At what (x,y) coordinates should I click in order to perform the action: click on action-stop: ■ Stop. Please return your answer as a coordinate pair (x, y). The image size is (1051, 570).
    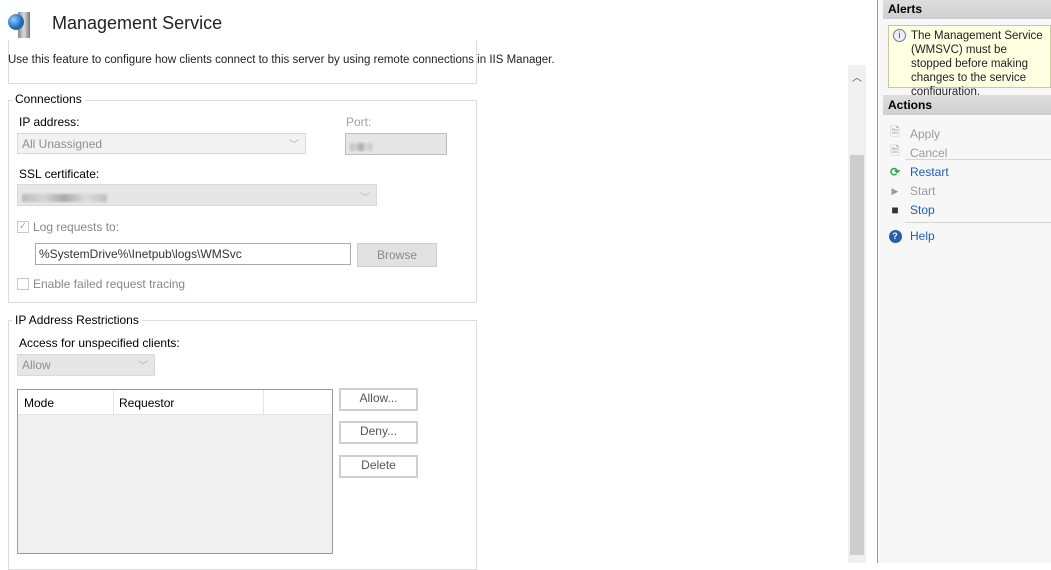
    Looking at the image, I should click on (911, 210).